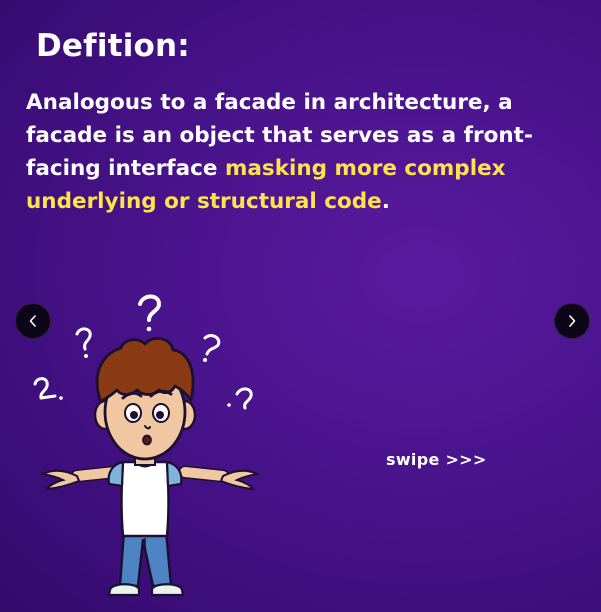 Image resolution: width=601 pixels, height=612 pixels. Describe the element at coordinates (113, 46) in the screenshot. I see `slide-title: Defition:` at that location.